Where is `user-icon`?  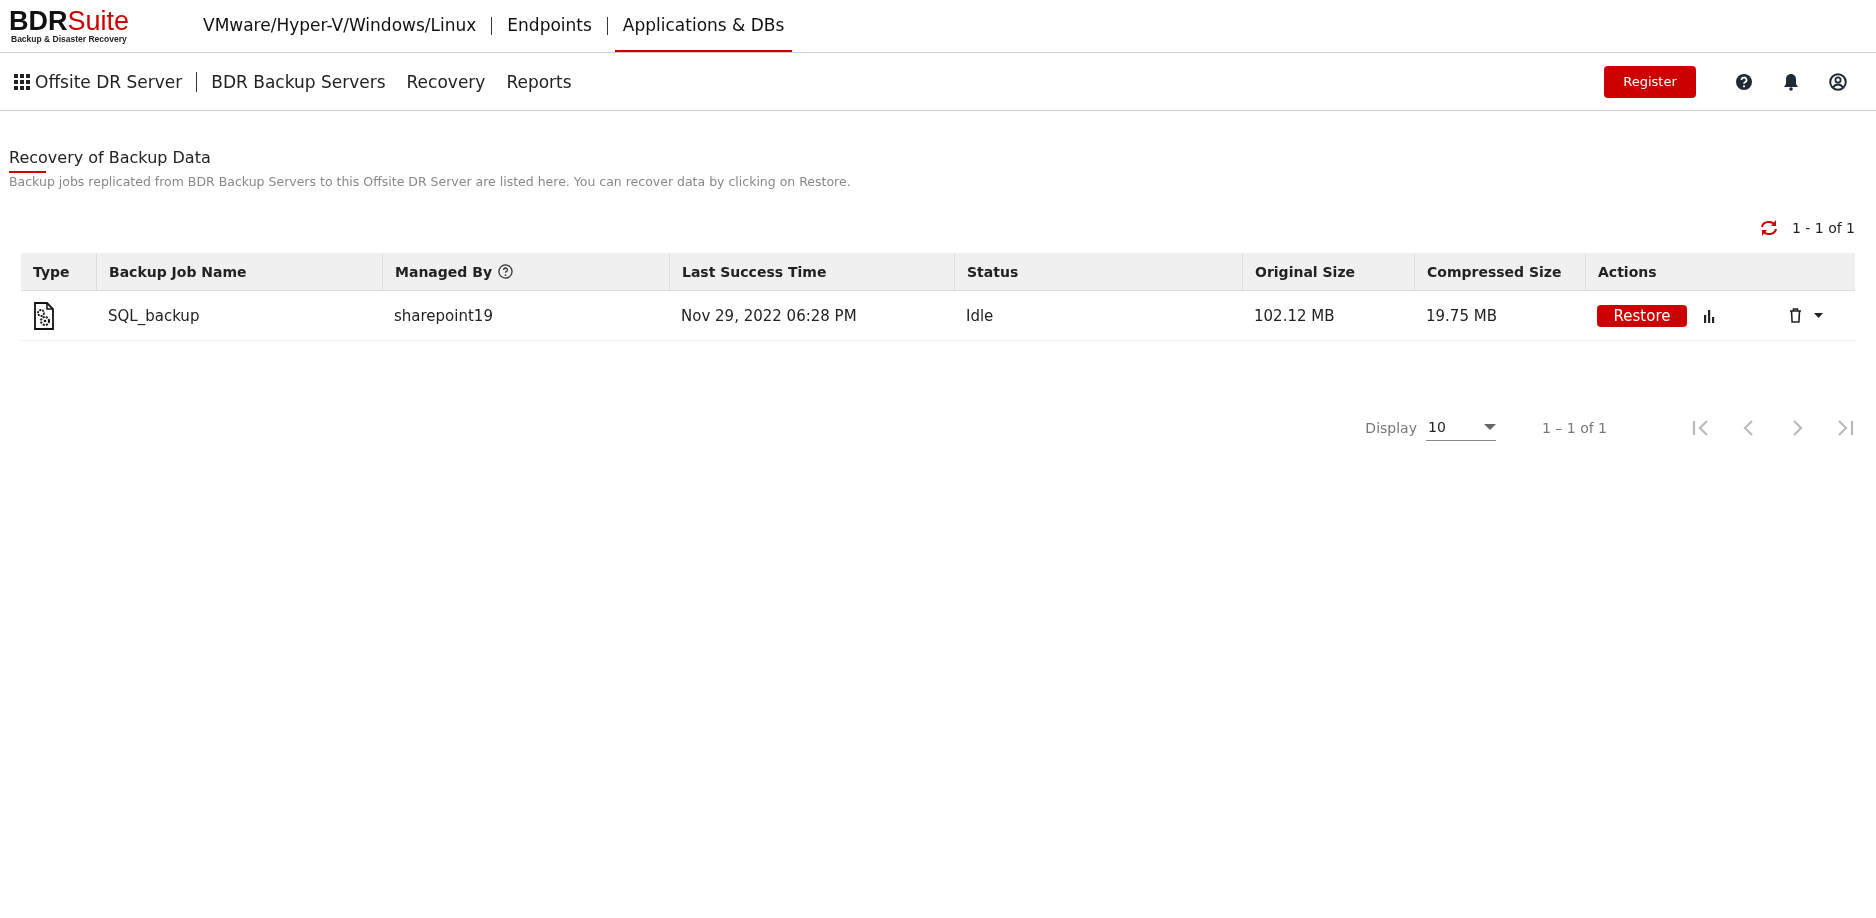
user-icon is located at coordinates (1838, 81).